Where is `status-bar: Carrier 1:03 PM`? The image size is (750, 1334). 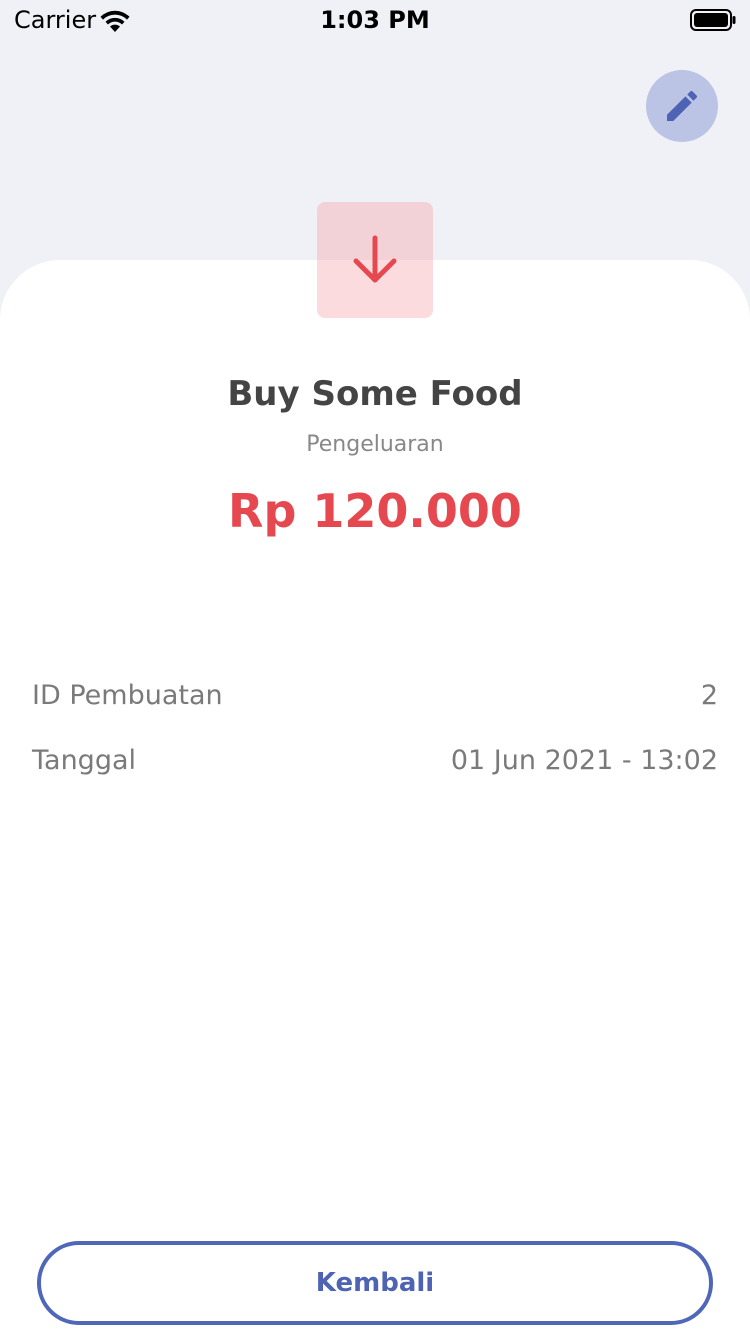
status-bar: Carrier 1:03 PM is located at coordinates (375, 20).